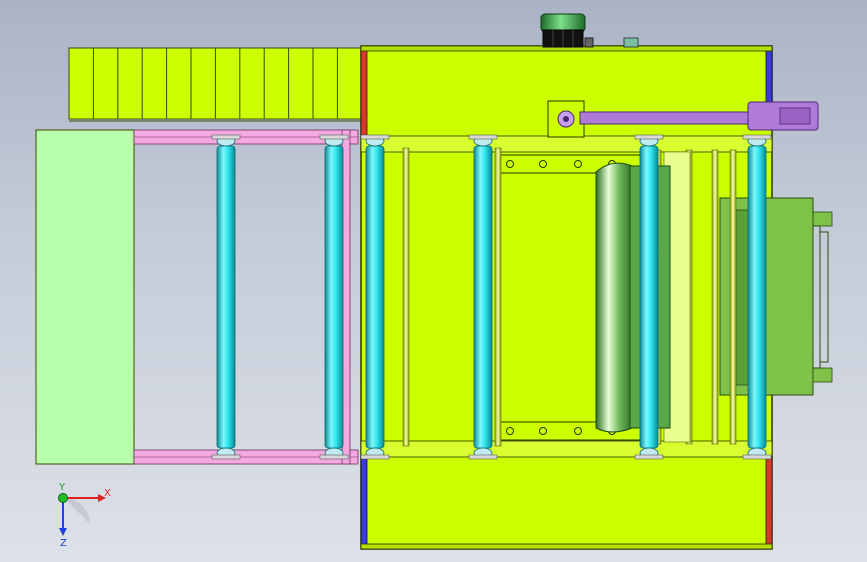 This screenshot has width=867, height=562. I want to click on side-plate-bottom-left, so click(364, 502).